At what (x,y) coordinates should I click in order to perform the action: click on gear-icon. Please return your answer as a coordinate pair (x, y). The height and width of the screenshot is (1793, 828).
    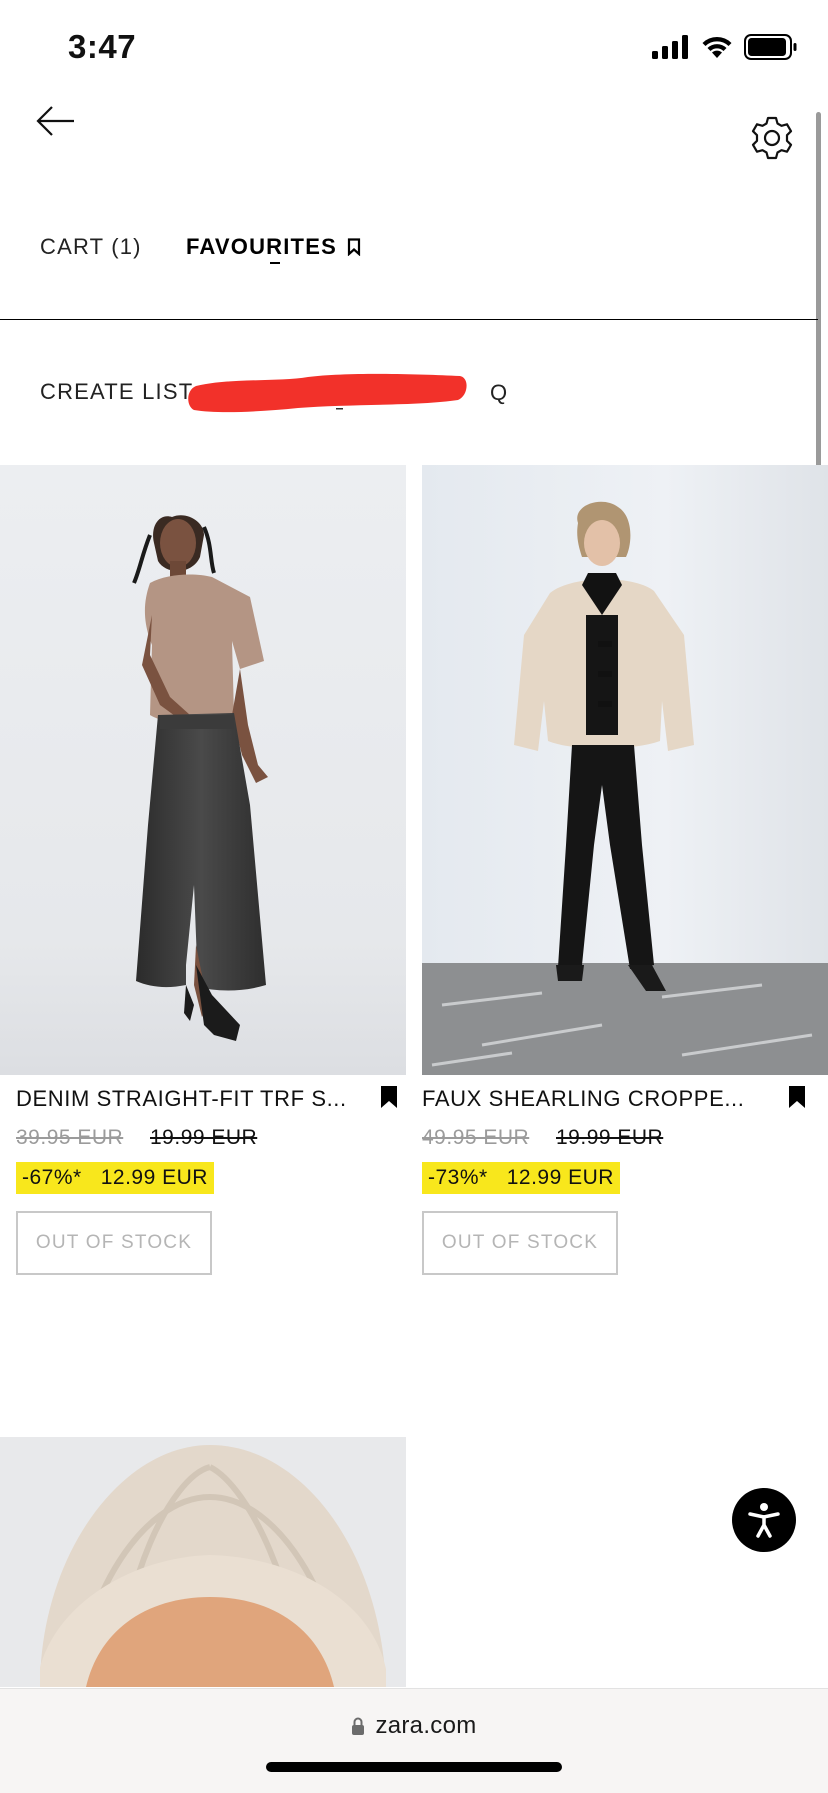
    Looking at the image, I should click on (772, 138).